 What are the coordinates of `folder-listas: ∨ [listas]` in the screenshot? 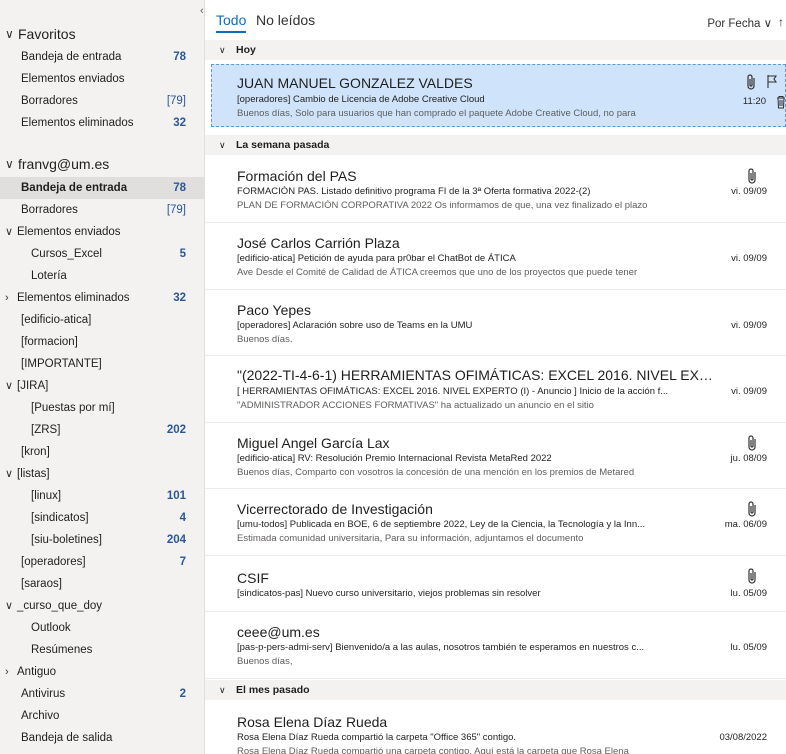 It's located at (102, 474).